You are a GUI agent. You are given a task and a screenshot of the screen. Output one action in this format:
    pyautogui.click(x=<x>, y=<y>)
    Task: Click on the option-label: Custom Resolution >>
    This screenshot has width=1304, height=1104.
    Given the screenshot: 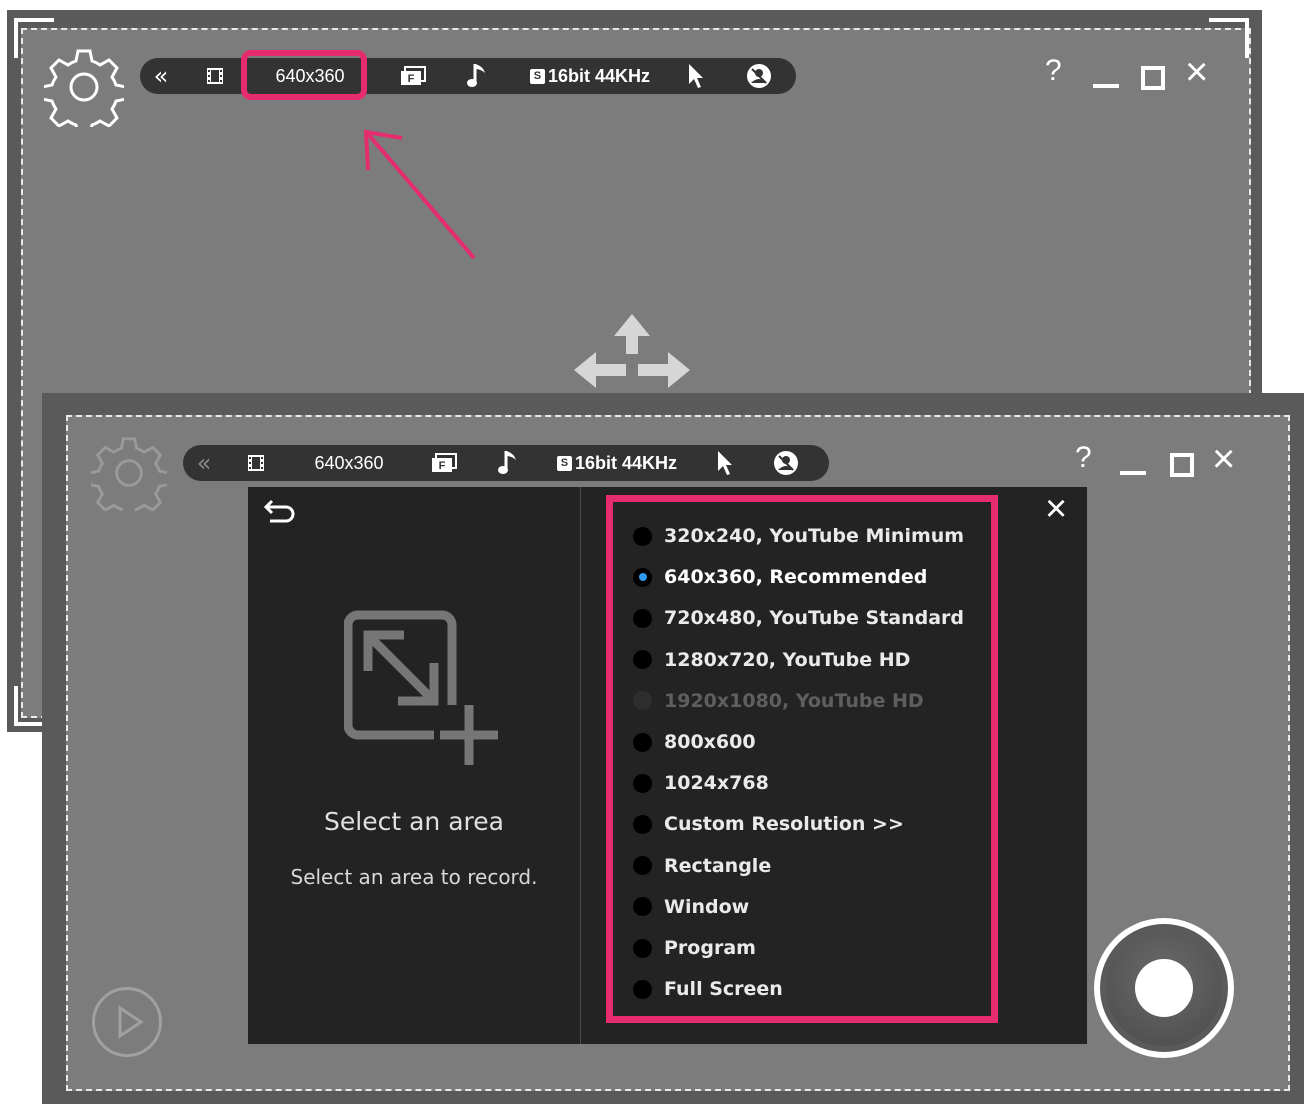 What is the action you would take?
    pyautogui.click(x=784, y=824)
    